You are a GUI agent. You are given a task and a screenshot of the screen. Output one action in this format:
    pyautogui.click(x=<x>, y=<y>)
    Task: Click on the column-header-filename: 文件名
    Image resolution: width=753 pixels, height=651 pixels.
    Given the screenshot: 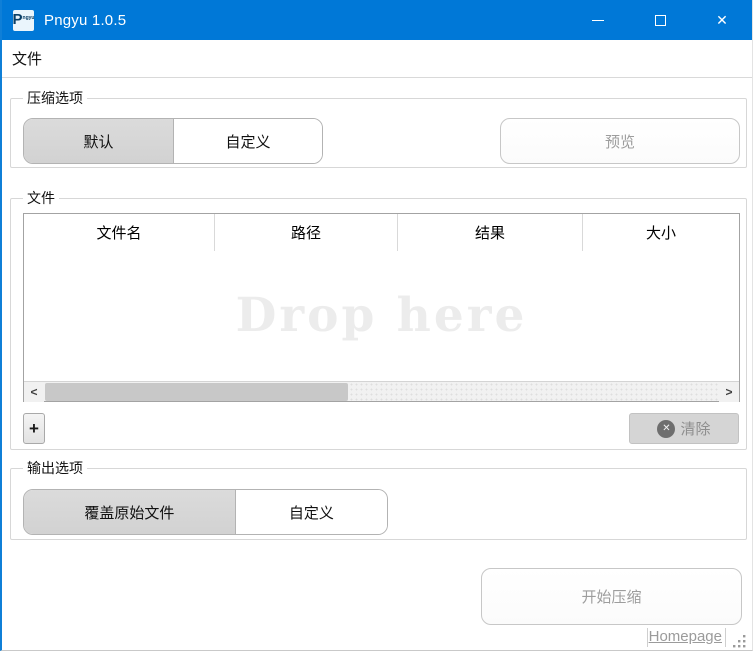 What is the action you would take?
    pyautogui.click(x=119, y=232)
    